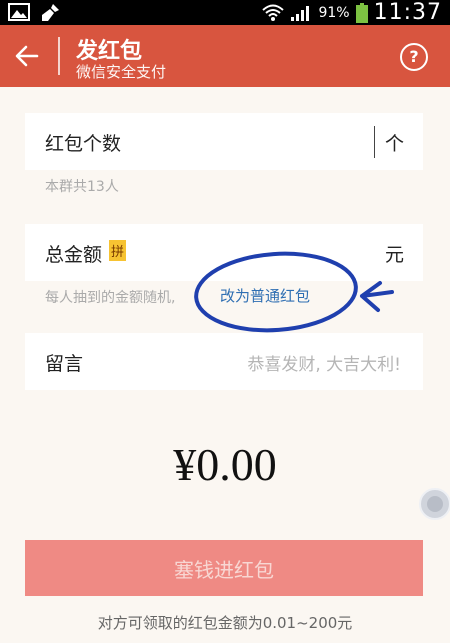  I want to click on back-arrow-icon, so click(27, 56).